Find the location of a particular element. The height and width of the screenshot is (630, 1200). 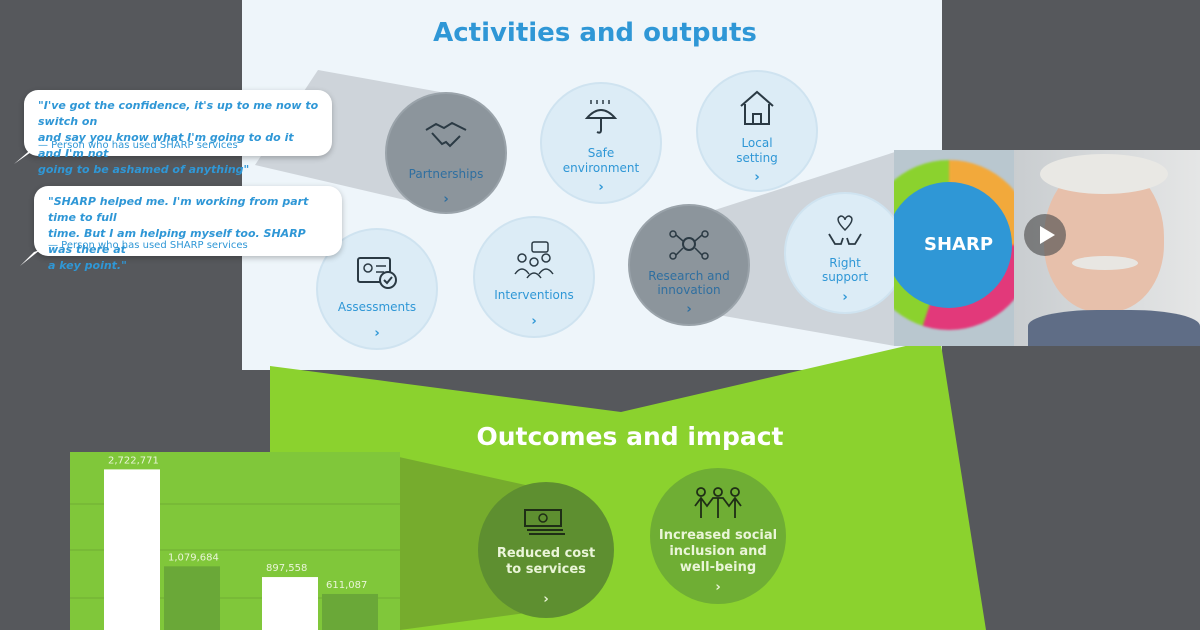

research-label-1: Research and is located at coordinates (689, 276).